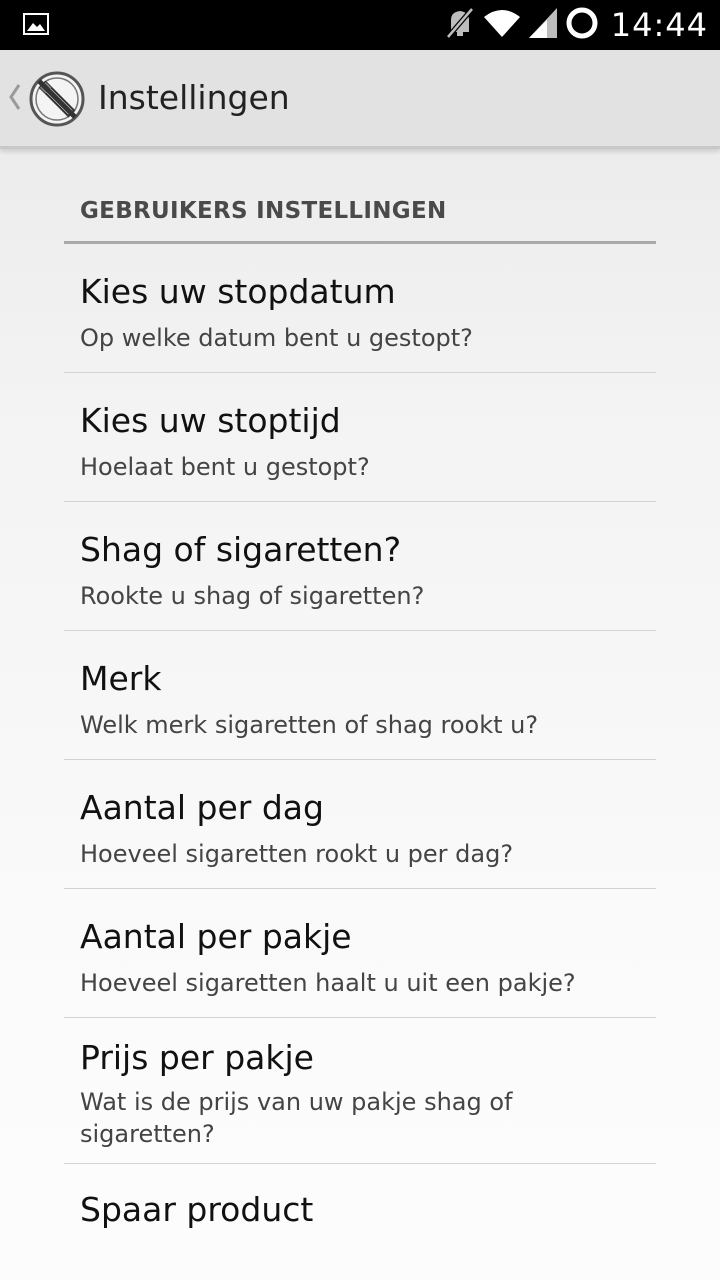 This screenshot has height=1280, width=720. Describe the element at coordinates (225, 467) in the screenshot. I see `pref-summary: Hoelaat bent u gestopt?` at that location.